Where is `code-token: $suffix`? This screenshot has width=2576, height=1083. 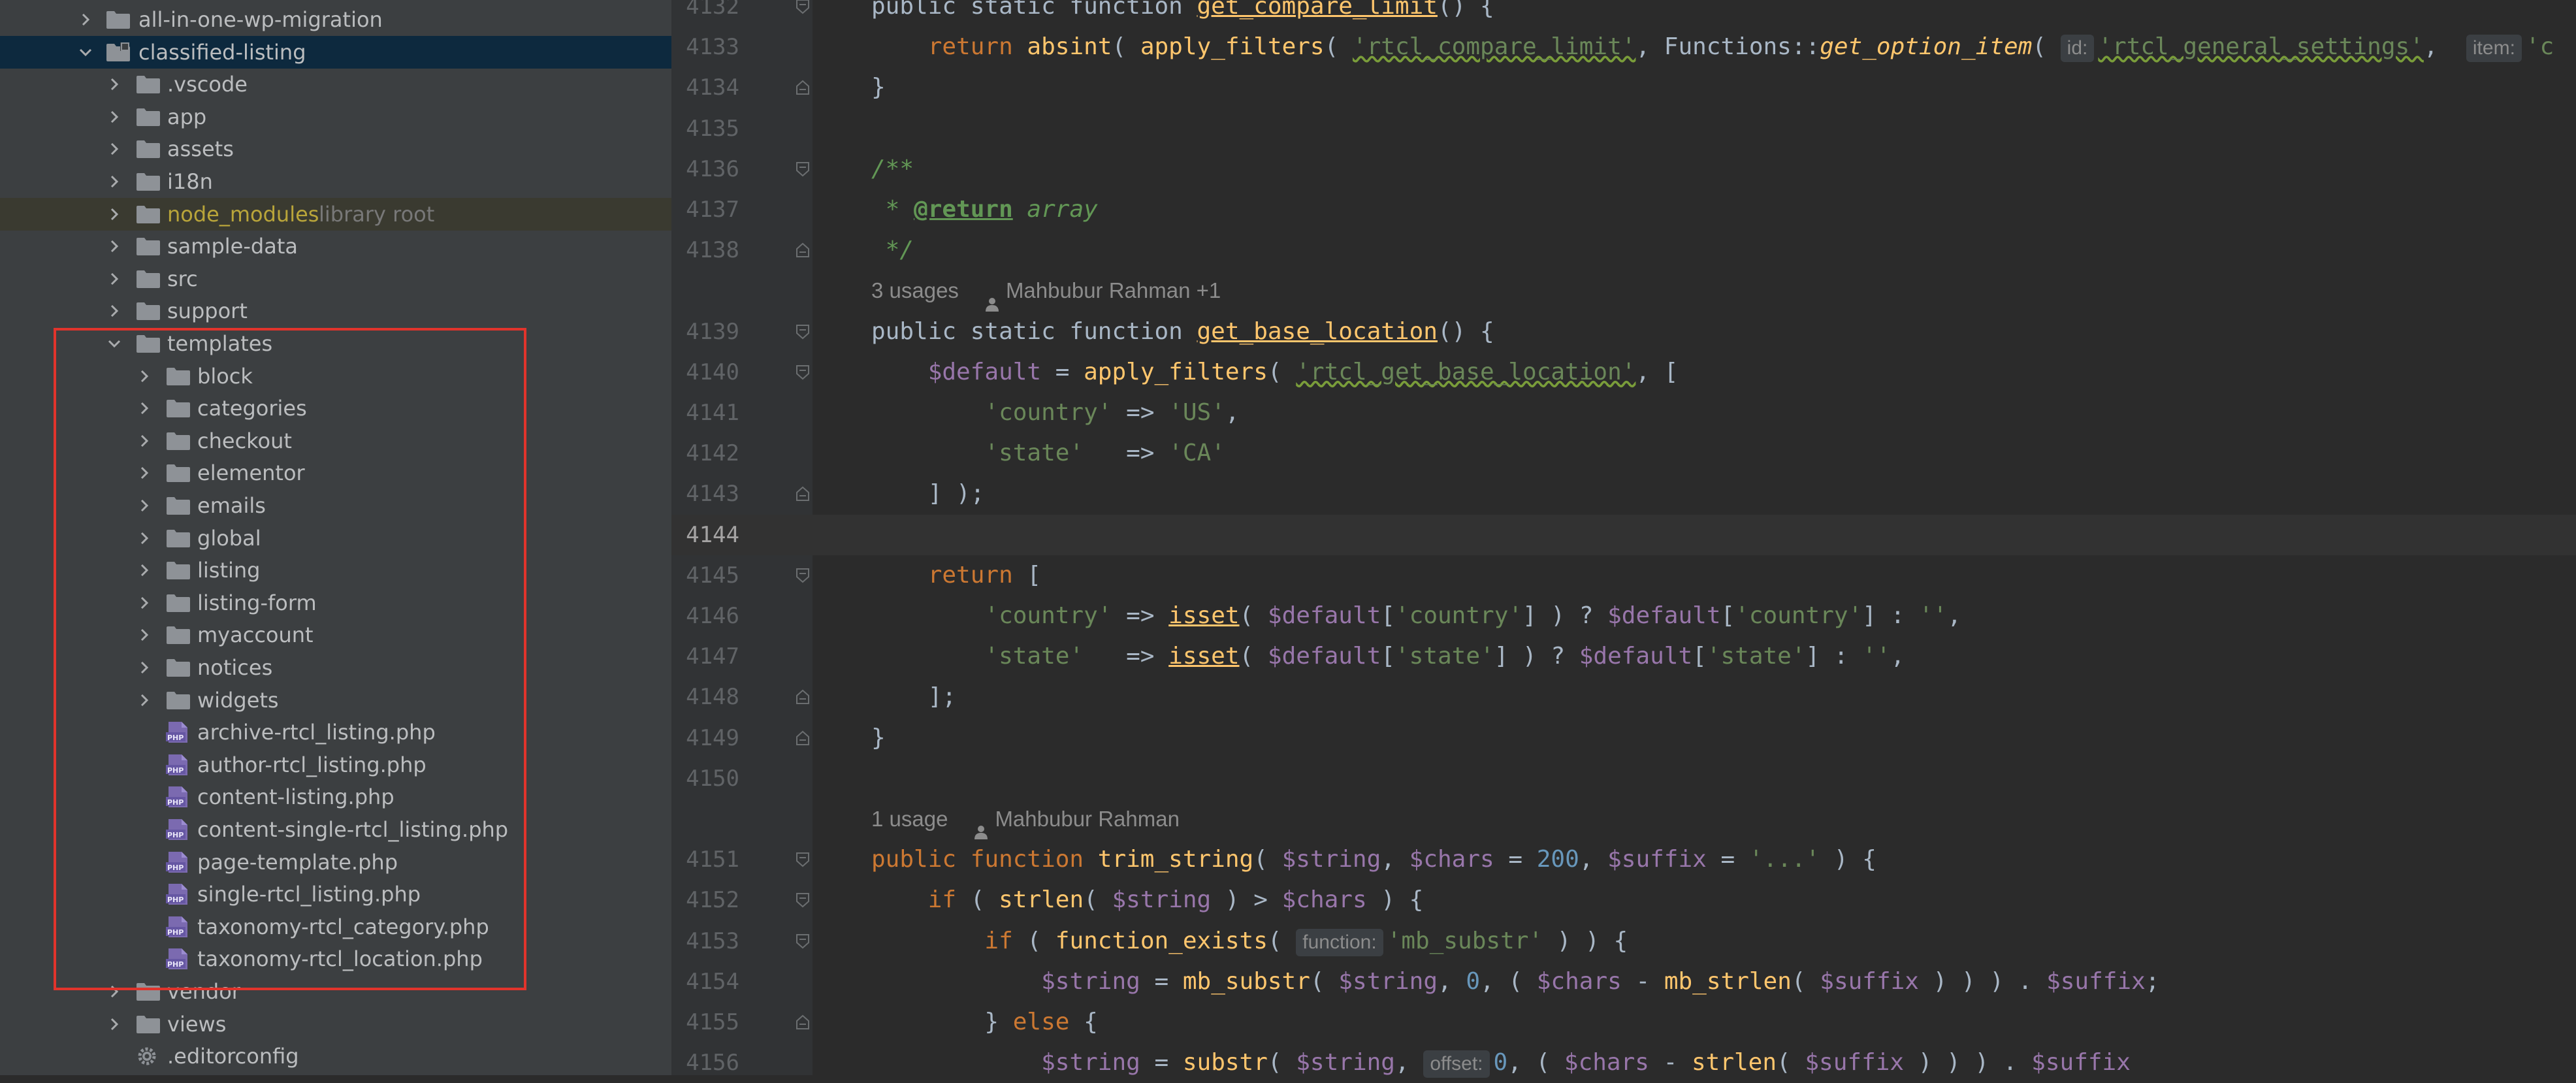
code-token: $suffix is located at coordinates (1657, 859).